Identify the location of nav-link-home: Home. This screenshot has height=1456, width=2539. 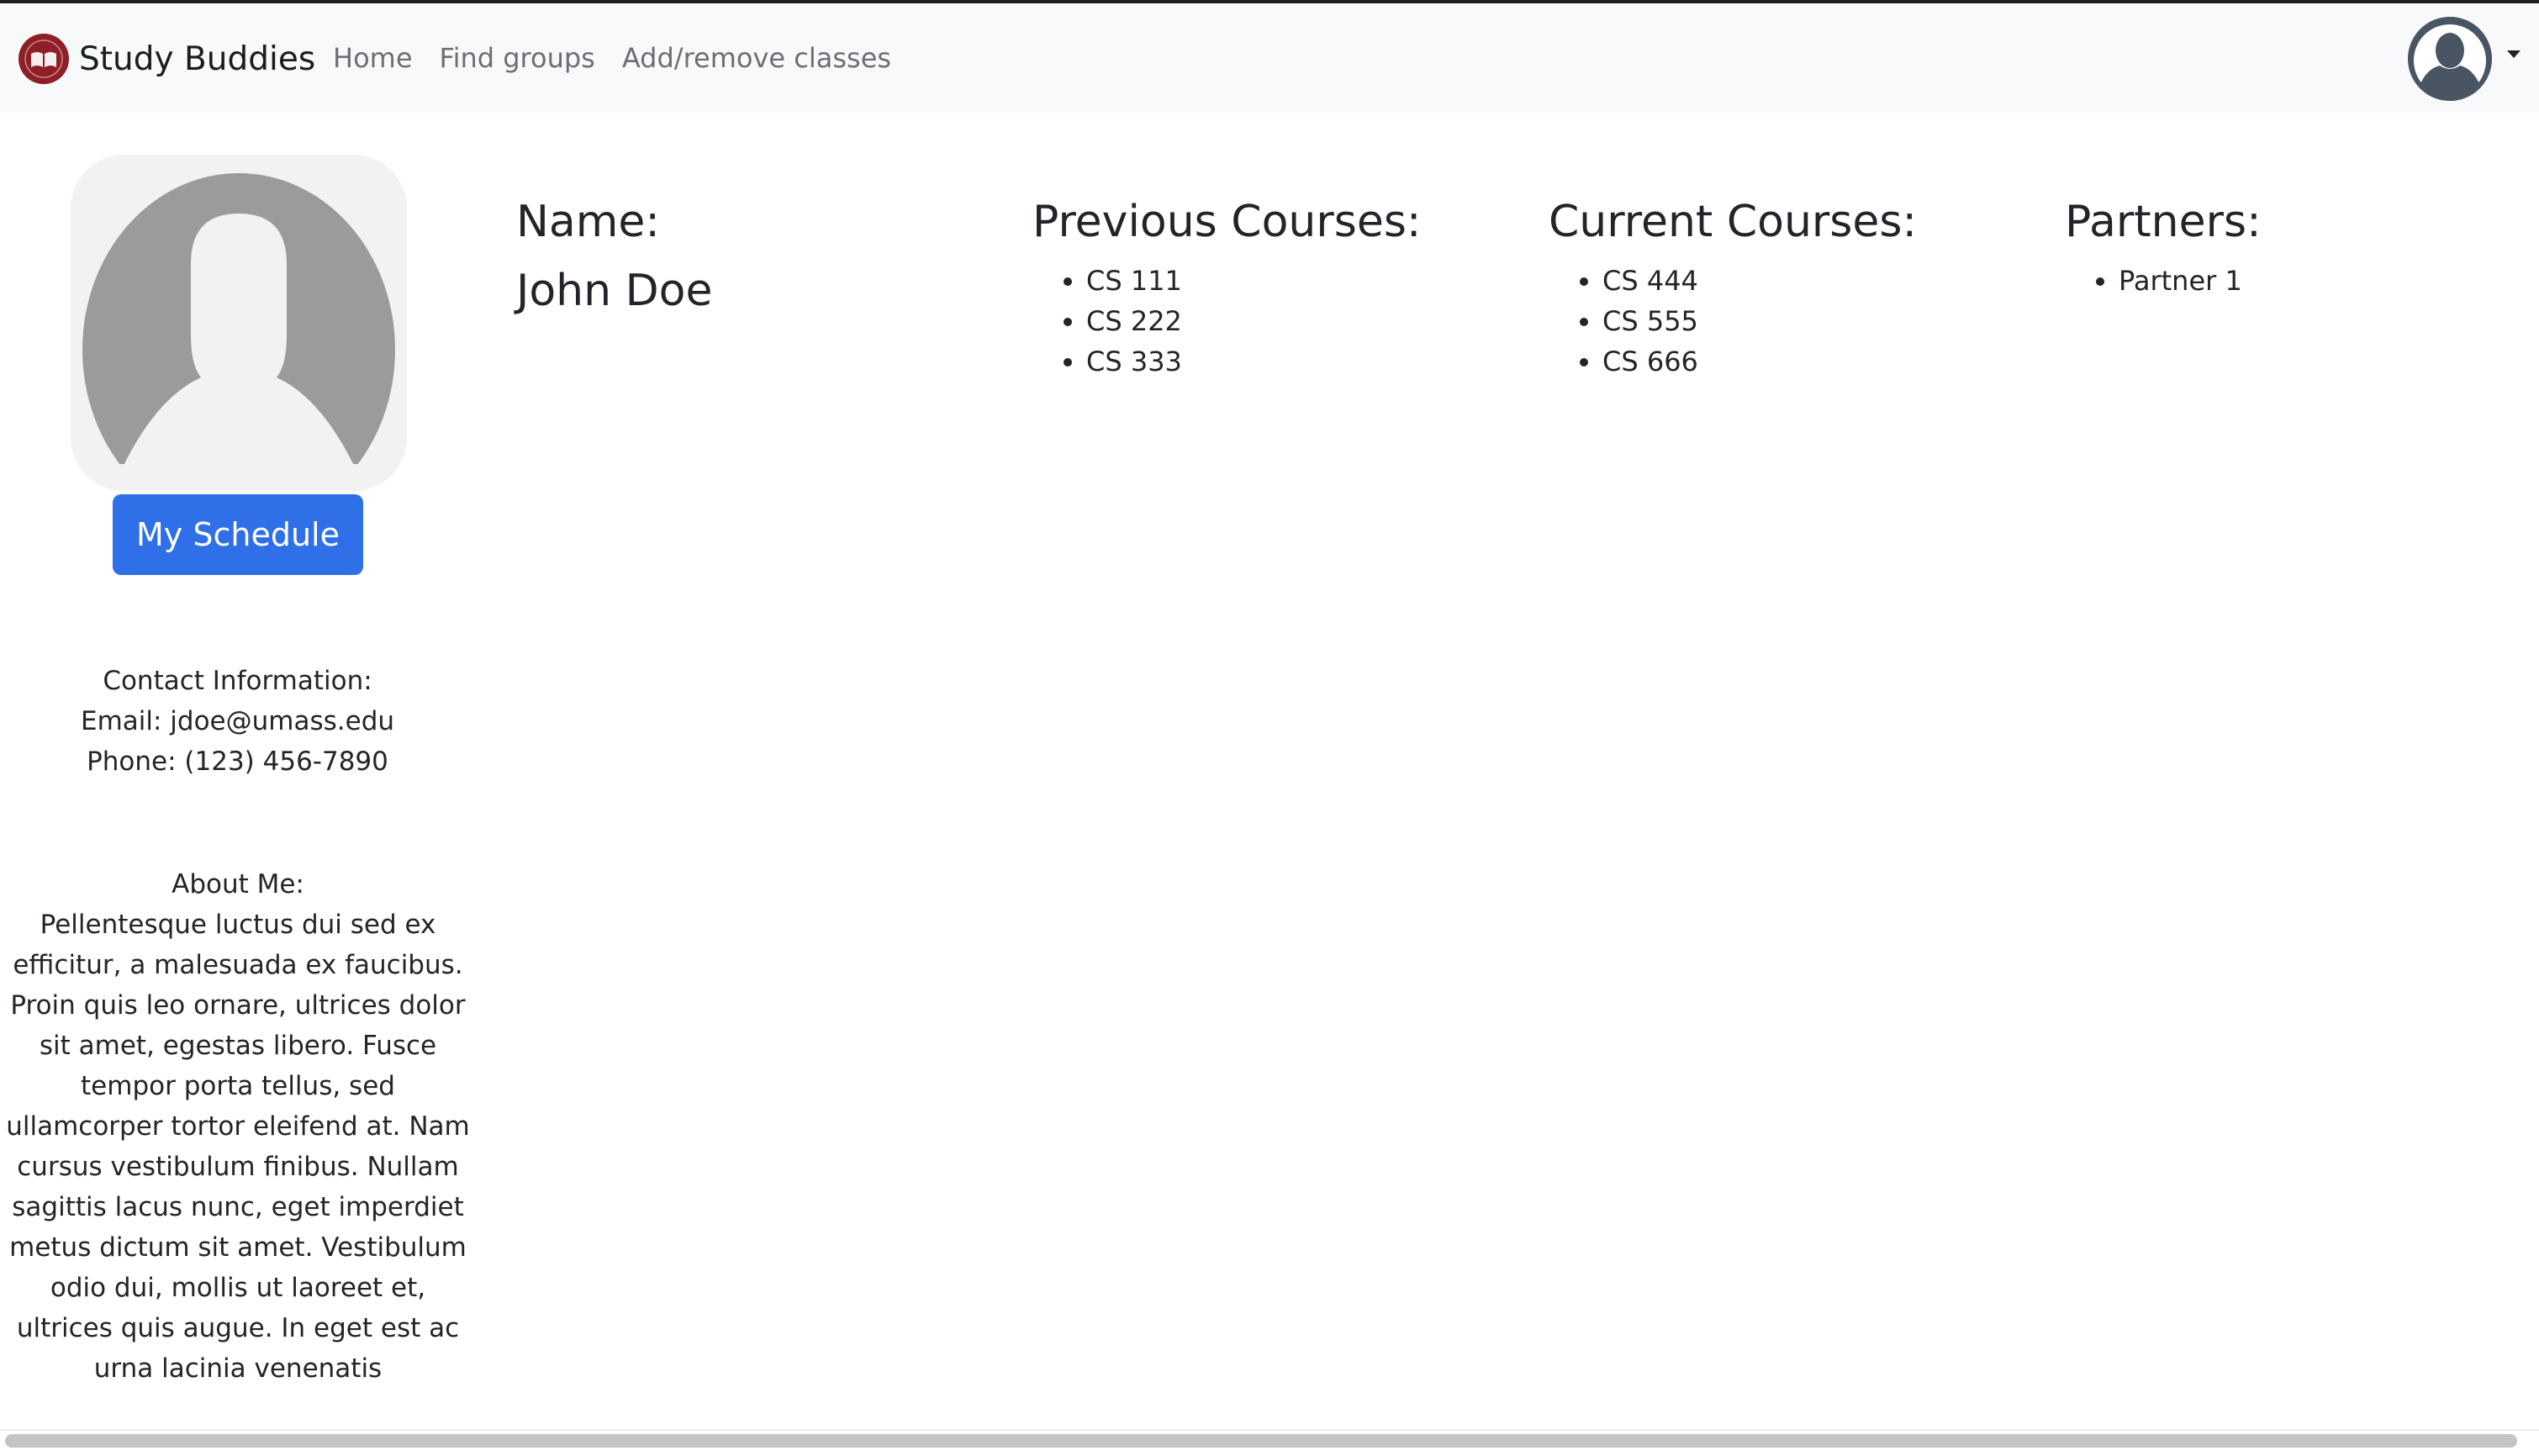
(373, 58).